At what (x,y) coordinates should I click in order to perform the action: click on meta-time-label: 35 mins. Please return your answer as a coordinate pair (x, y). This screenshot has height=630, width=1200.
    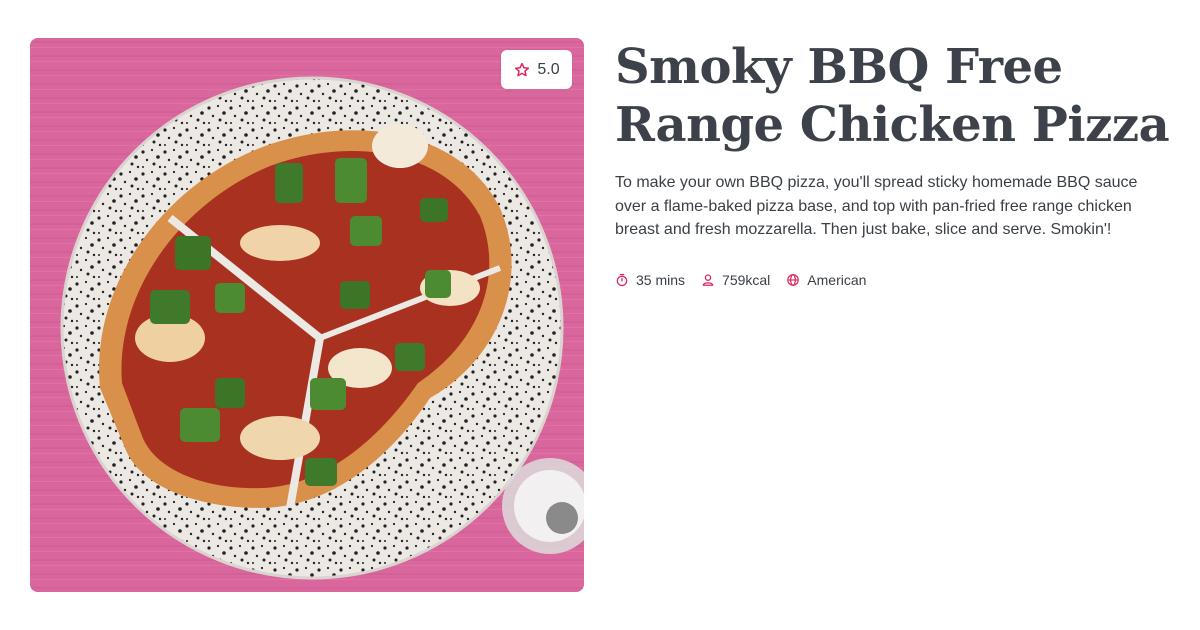
    Looking at the image, I should click on (661, 279).